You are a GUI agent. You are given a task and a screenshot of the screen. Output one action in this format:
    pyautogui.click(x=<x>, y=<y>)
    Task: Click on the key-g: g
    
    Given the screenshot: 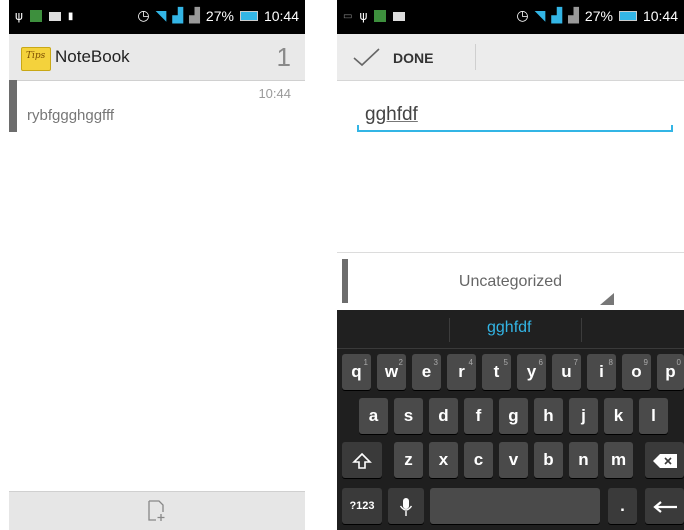 What is the action you would take?
    pyautogui.click(x=513, y=416)
    